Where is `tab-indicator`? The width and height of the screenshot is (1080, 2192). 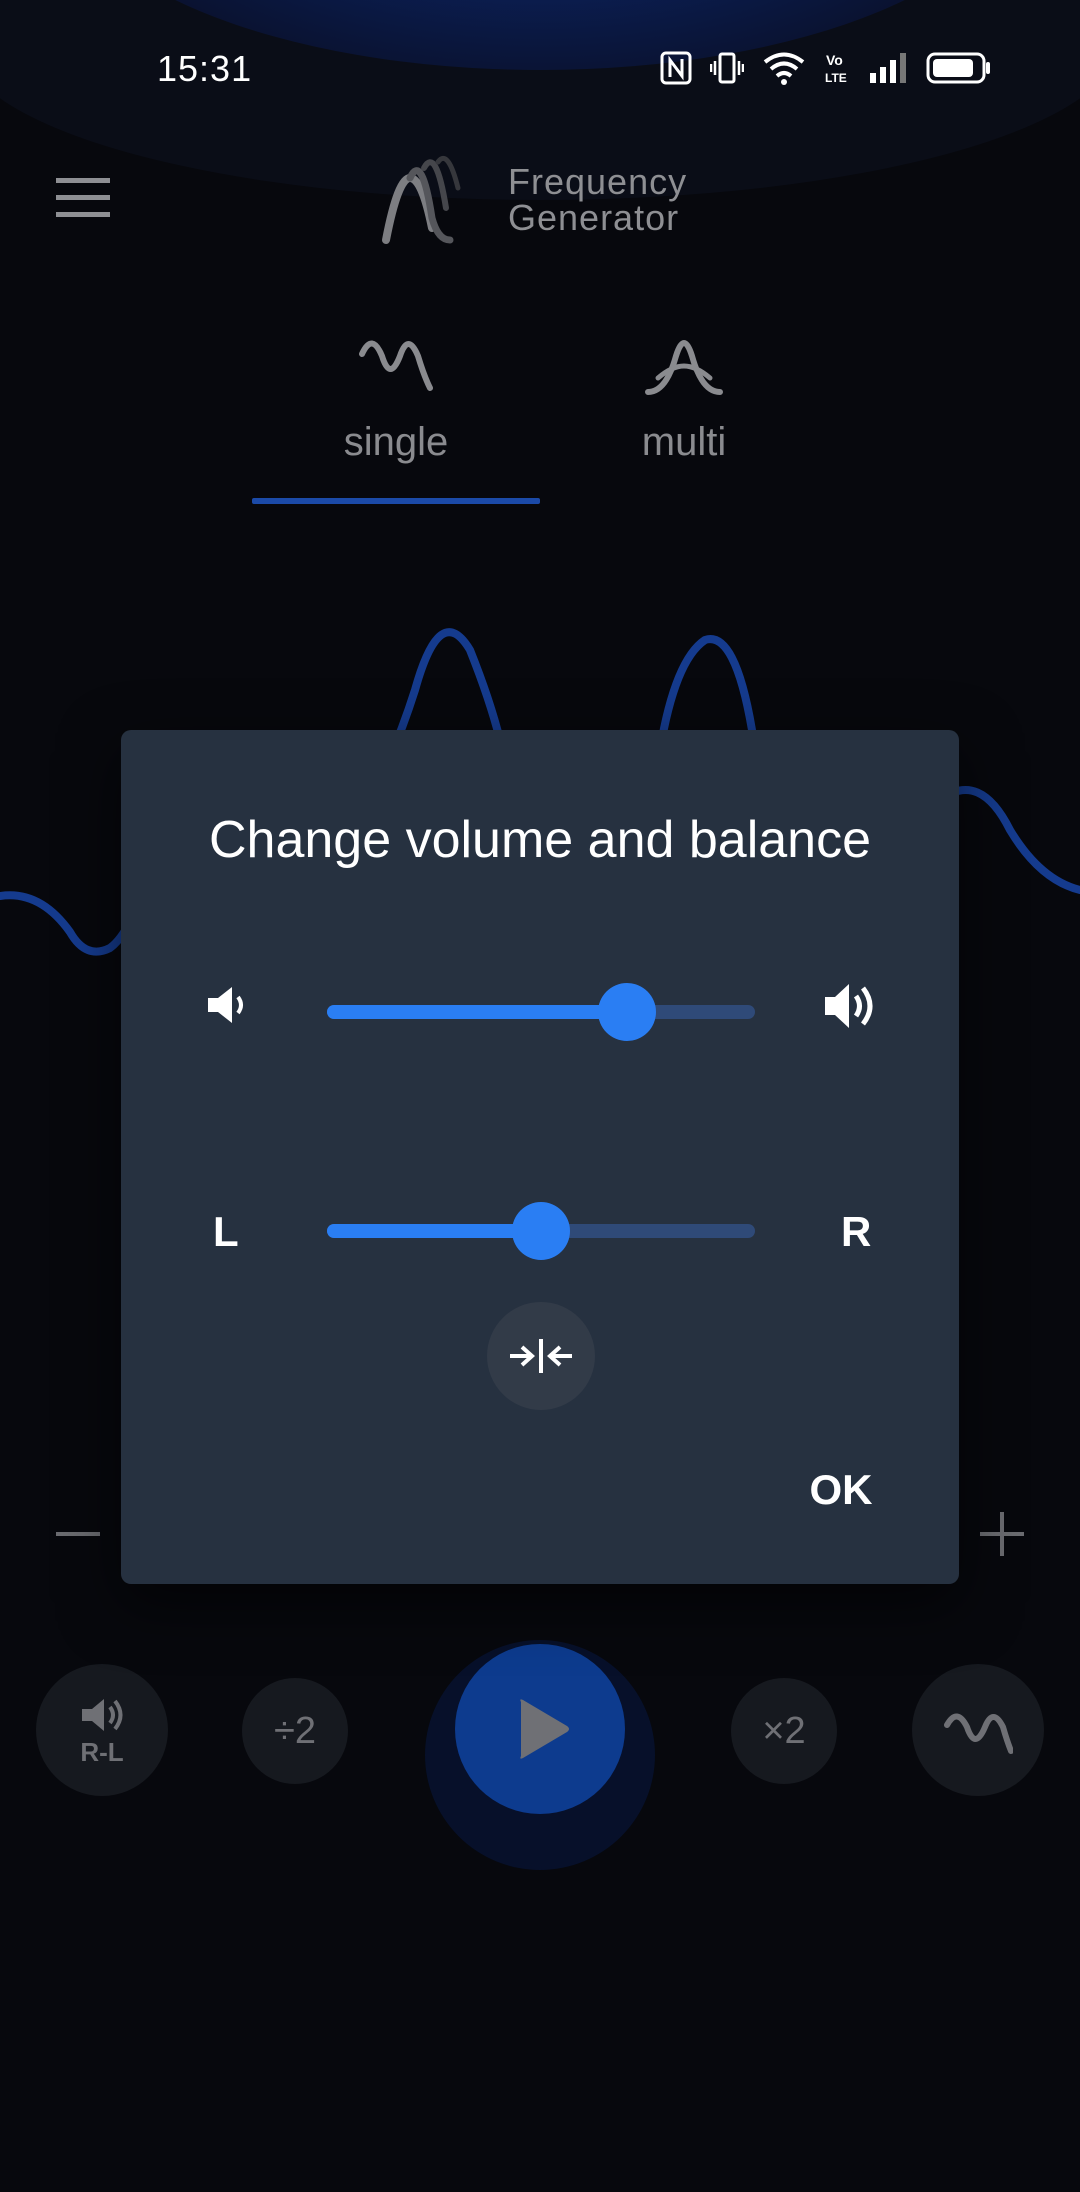 tab-indicator is located at coordinates (396, 501).